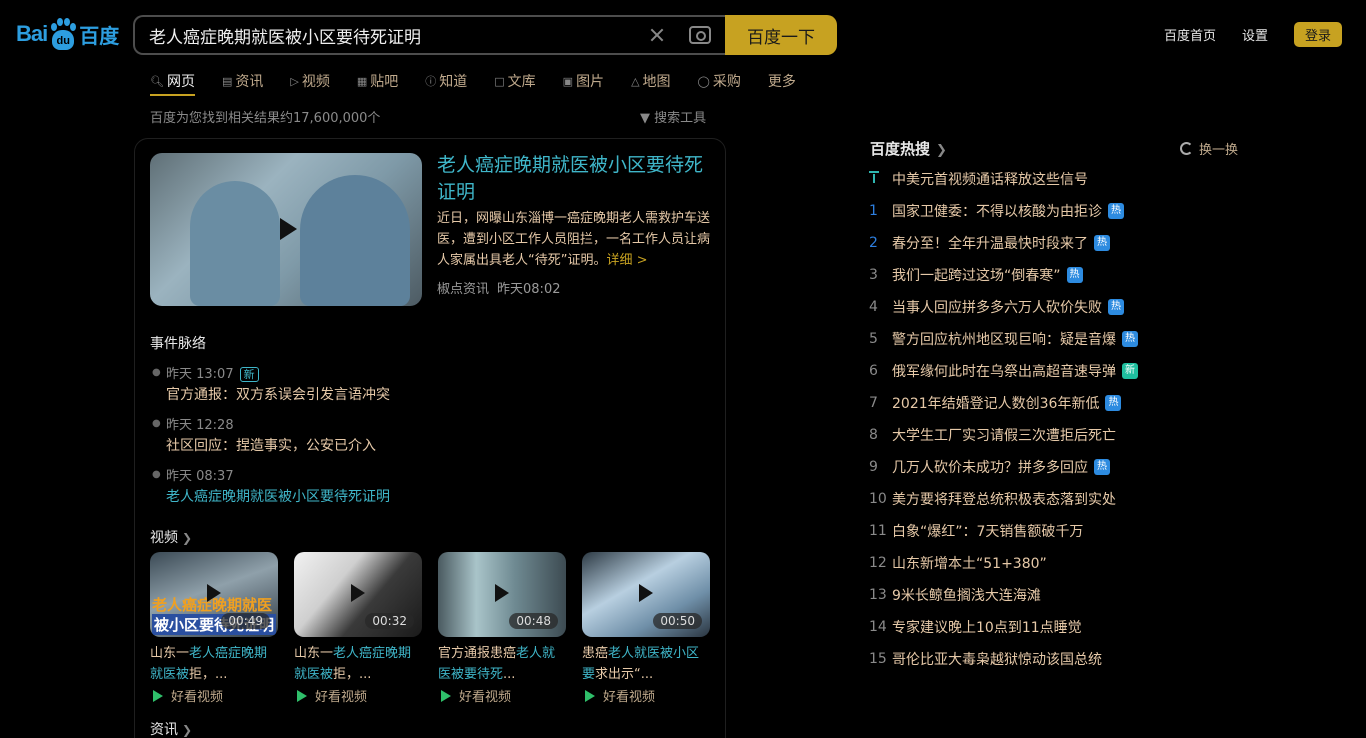  I want to click on hot-search-item: 8 大学生工厂实习请假三次遭拒后死亡, so click(991, 435).